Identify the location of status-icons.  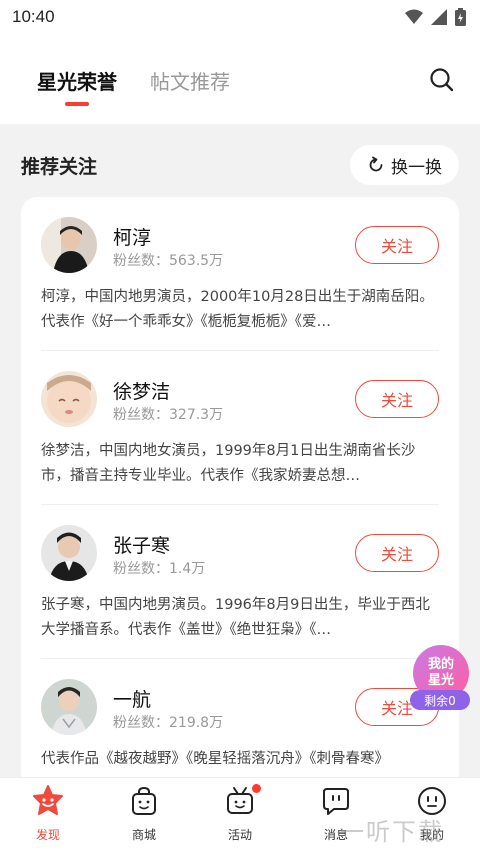
(435, 17).